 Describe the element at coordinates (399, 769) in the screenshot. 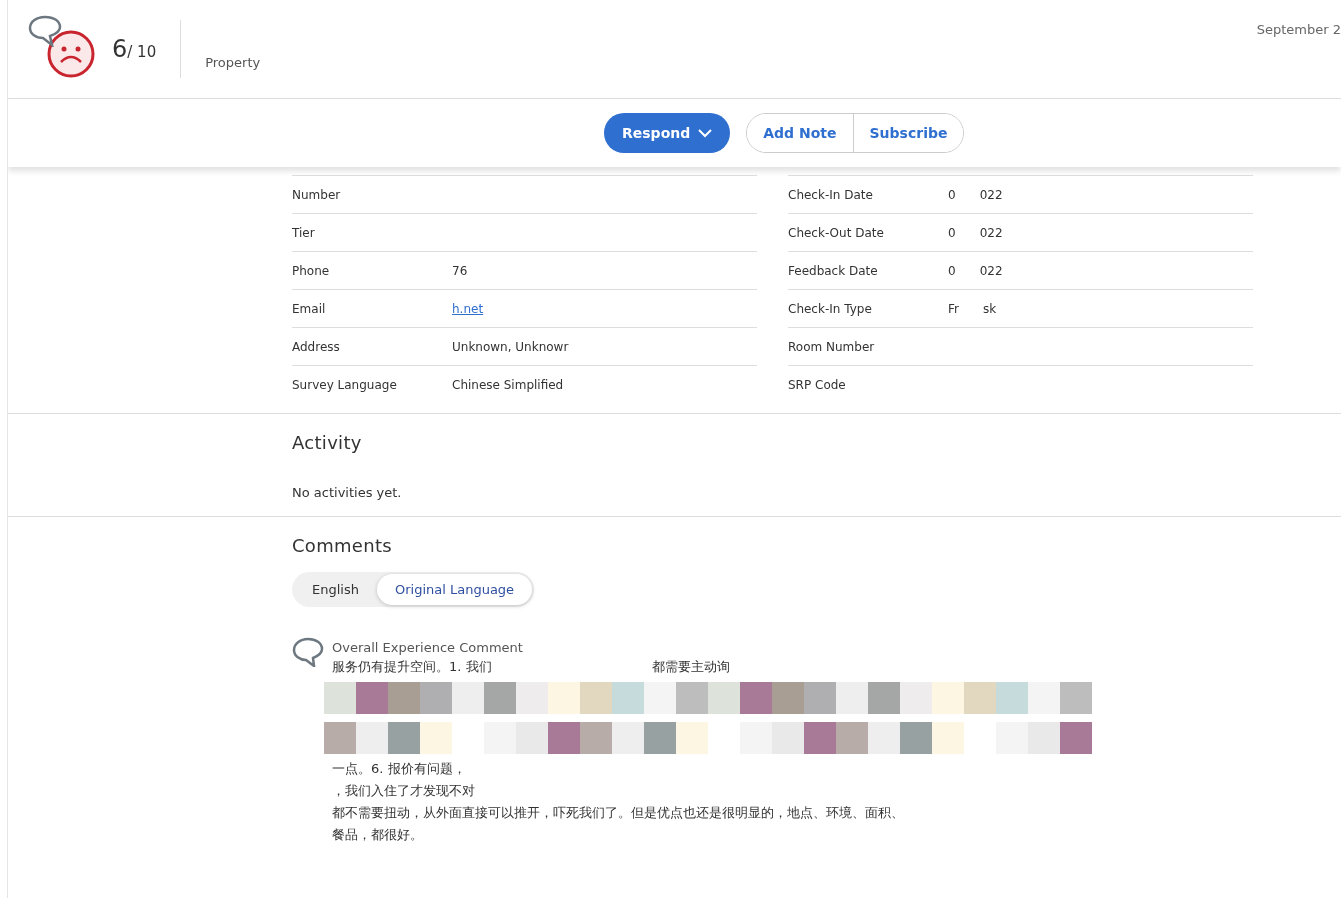

I see `comment-text: 一点。6. 报价有问题，` at that location.